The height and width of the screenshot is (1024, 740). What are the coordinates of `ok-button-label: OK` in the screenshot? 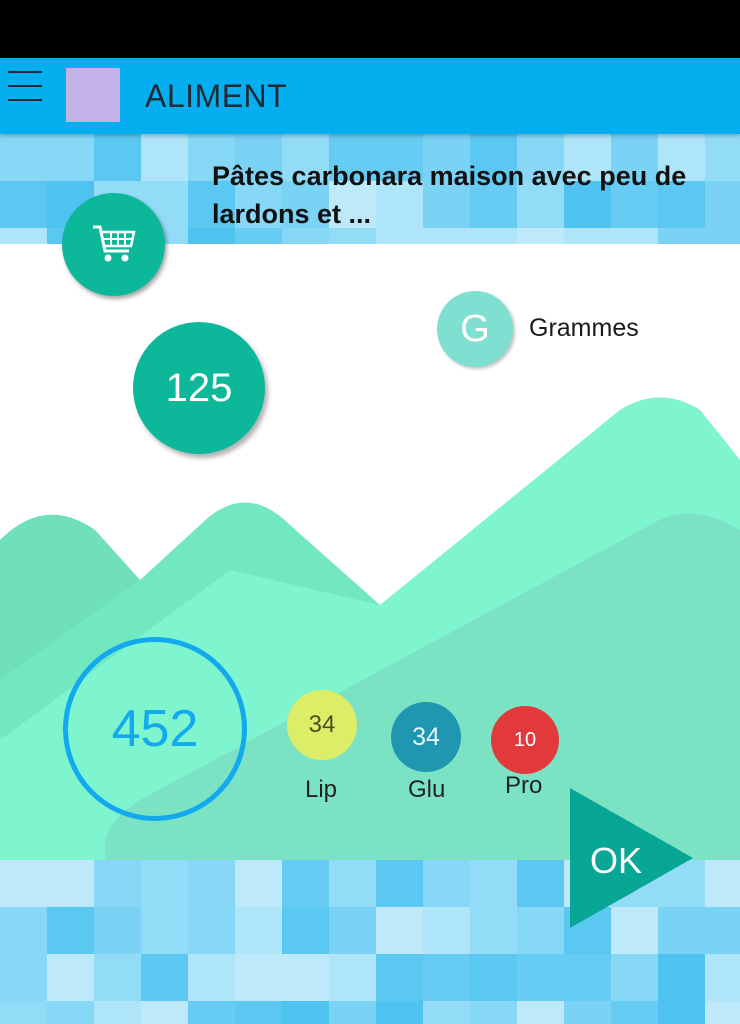 It's located at (616, 860).